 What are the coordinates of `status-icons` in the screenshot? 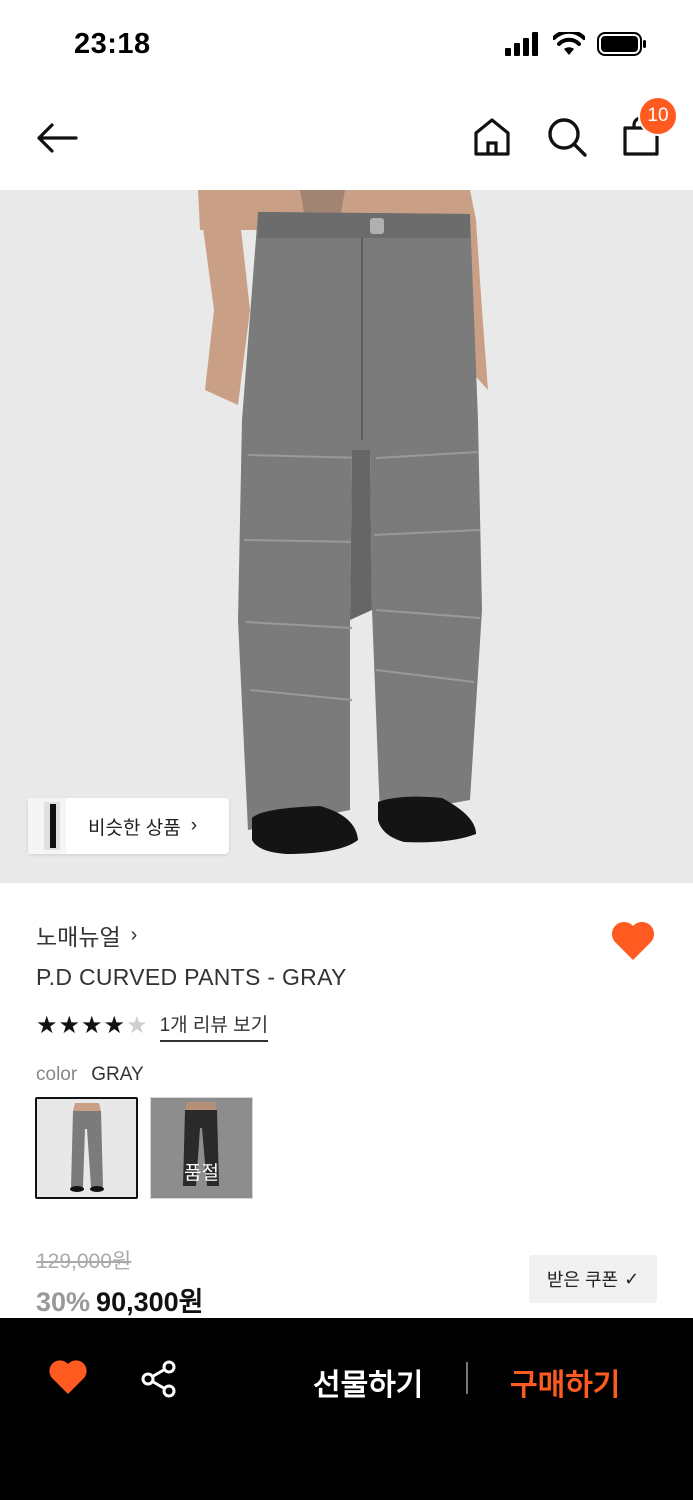 It's located at (576, 44).